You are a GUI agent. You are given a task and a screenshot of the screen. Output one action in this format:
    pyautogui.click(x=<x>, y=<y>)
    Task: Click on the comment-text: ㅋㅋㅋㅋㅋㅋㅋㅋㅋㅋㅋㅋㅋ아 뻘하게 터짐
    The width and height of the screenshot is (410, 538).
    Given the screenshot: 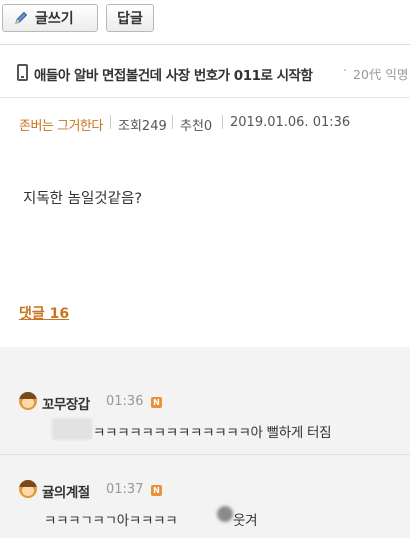 What is the action you would take?
    pyautogui.click(x=212, y=433)
    